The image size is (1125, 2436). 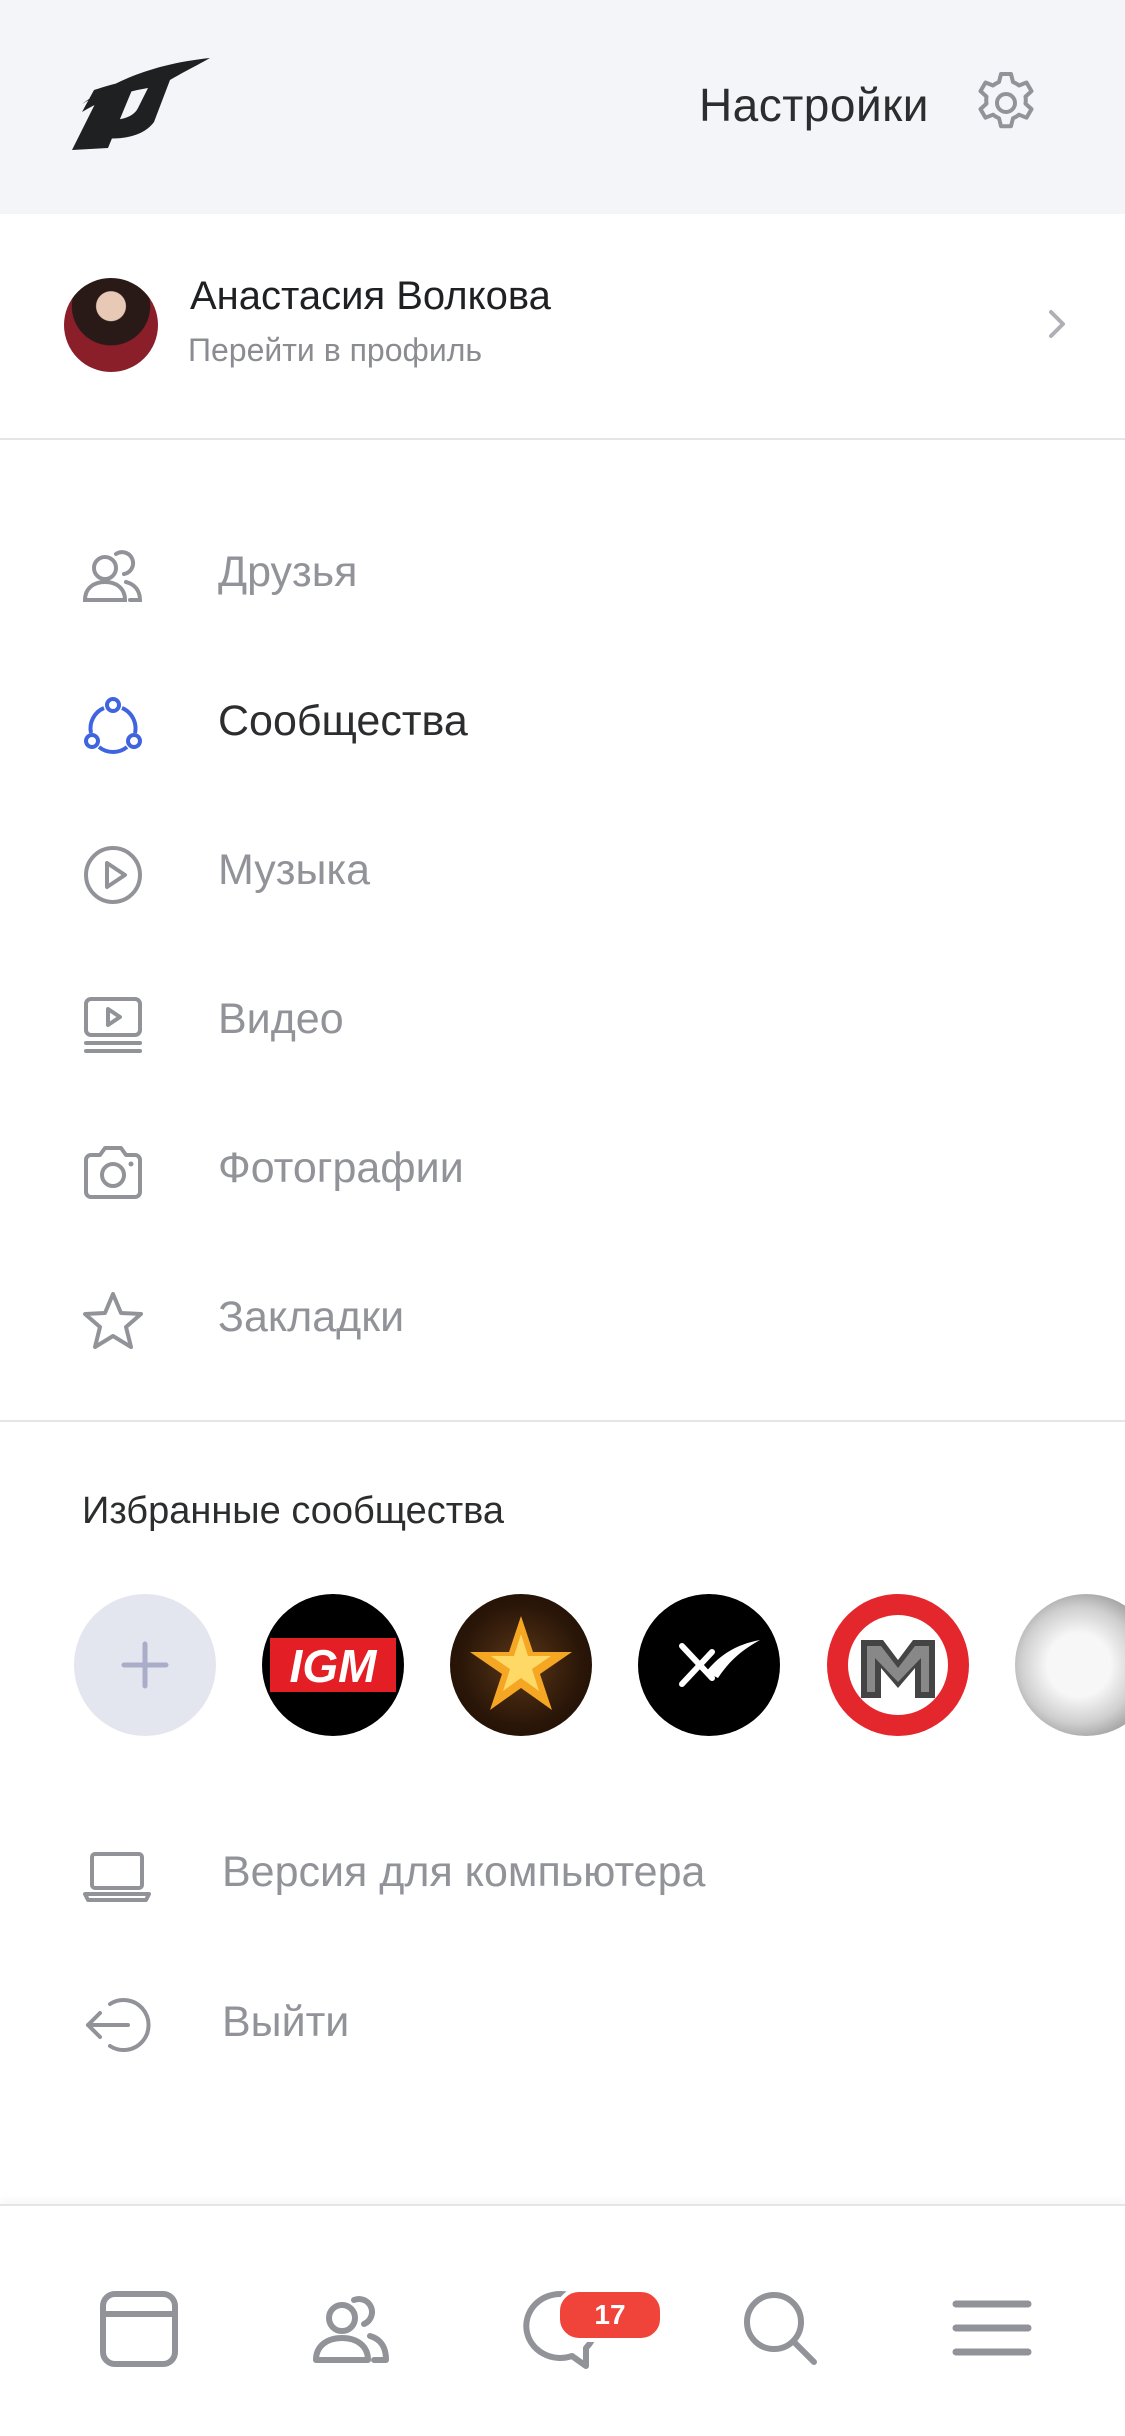 What do you see at coordinates (992, 2328) in the screenshot?
I see `tab-menu-icon` at bounding box center [992, 2328].